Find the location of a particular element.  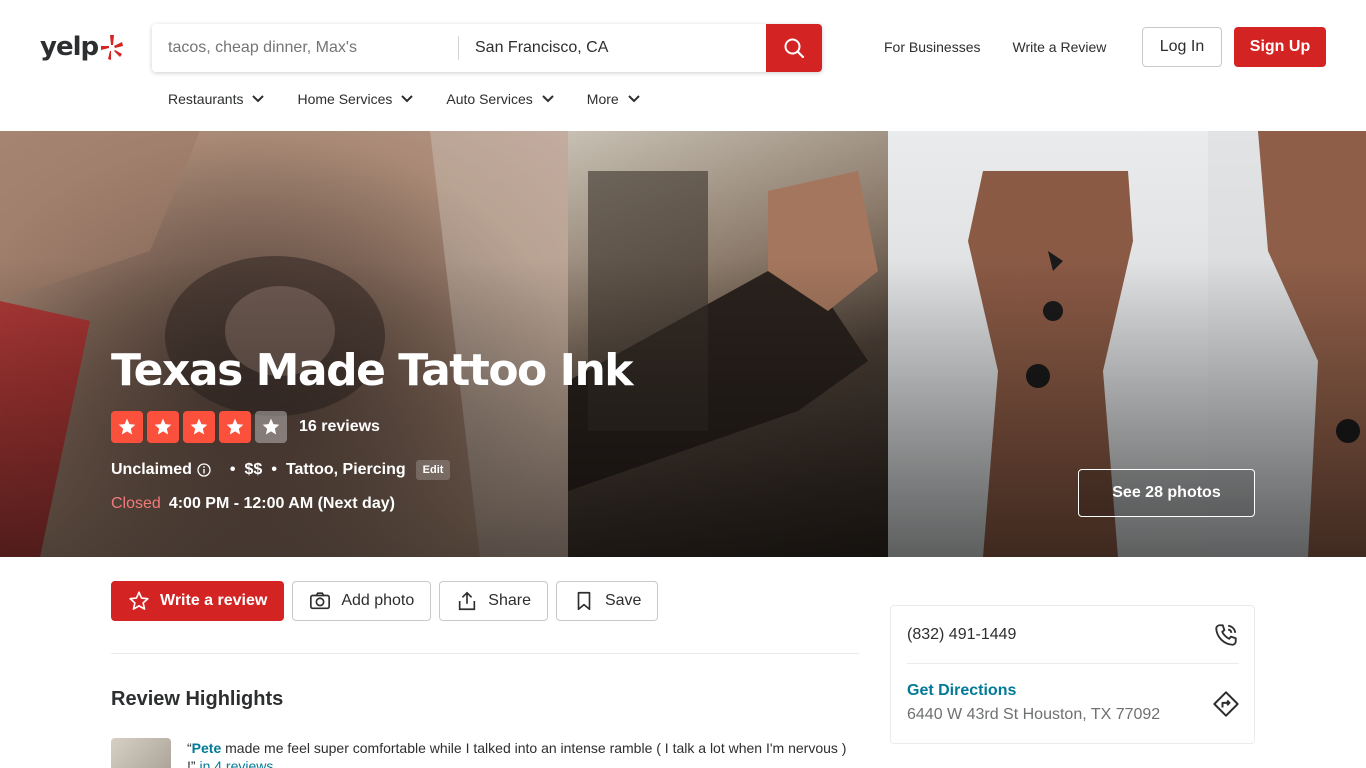

business-address: 6440 W 43rd St Houston, TX 77092 is located at coordinates (1034, 714).